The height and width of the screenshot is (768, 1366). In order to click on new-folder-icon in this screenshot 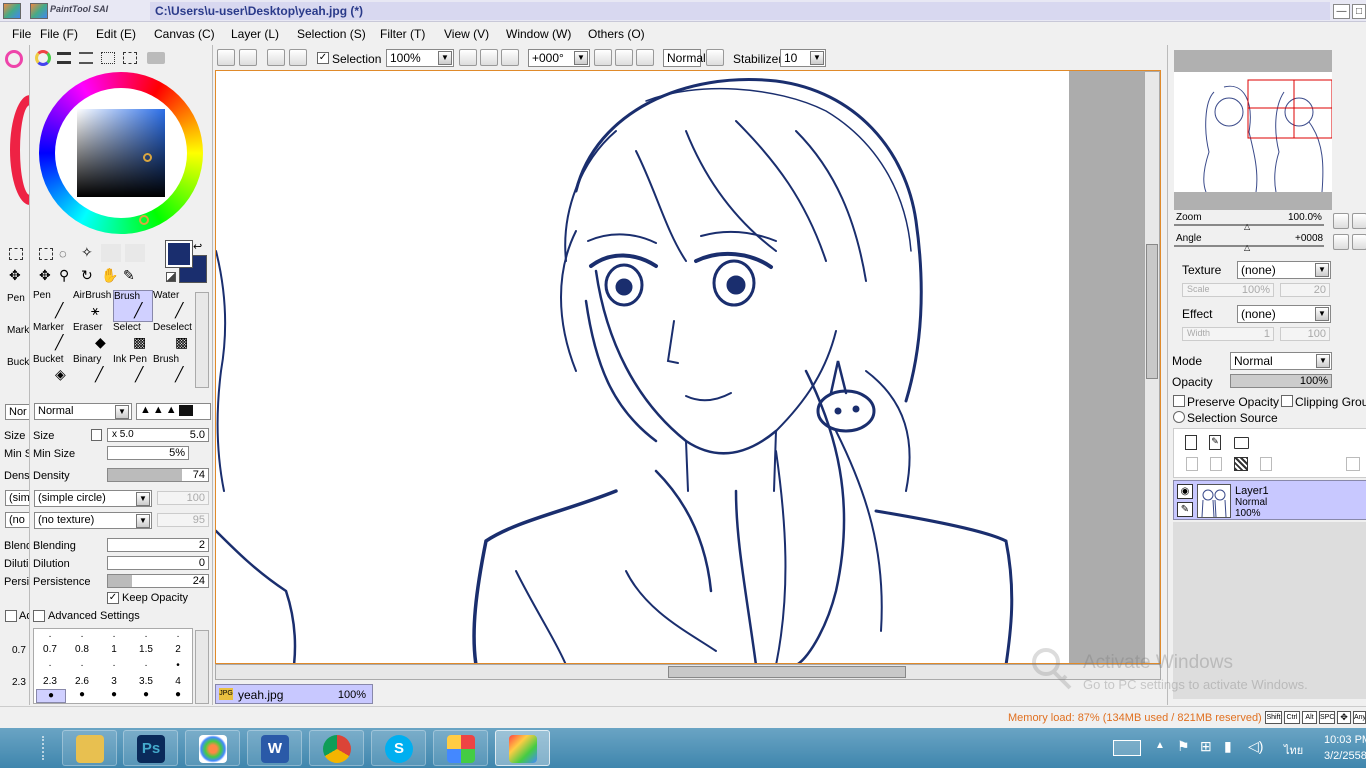, I will do `click(1241, 443)`.